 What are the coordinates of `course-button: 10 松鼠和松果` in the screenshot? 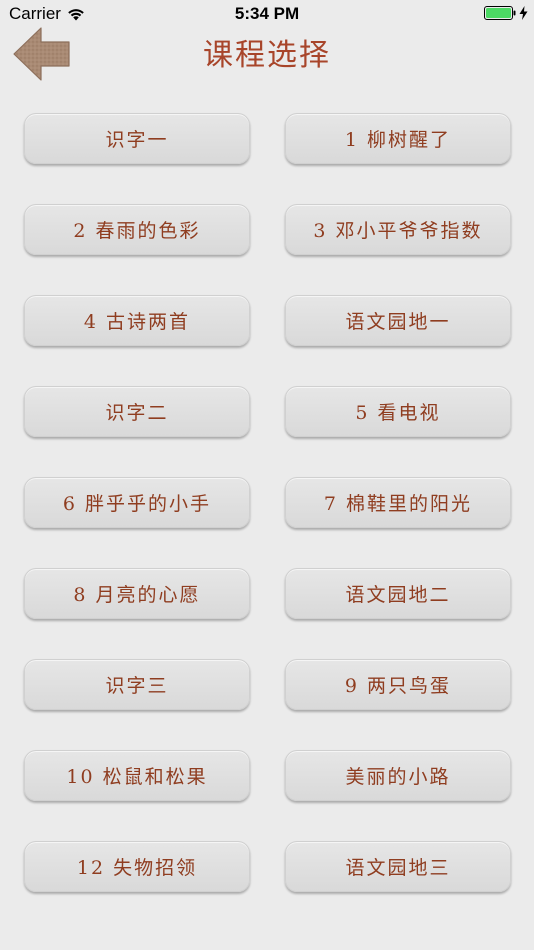 It's located at (137, 775).